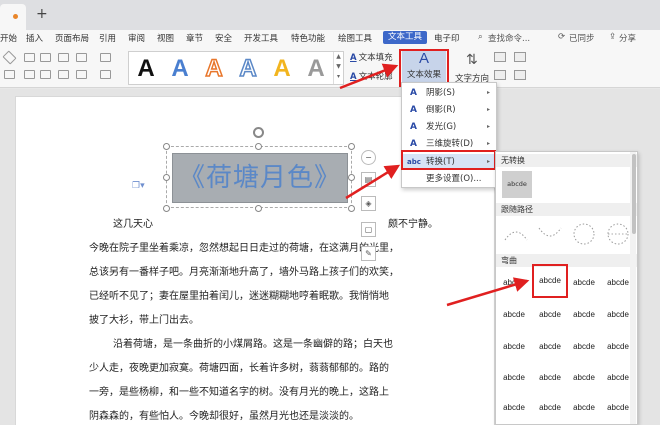 The height and width of the screenshot is (425, 660). Describe the element at coordinates (413, 110) in the screenshot. I see `reflection-icon: A` at that location.